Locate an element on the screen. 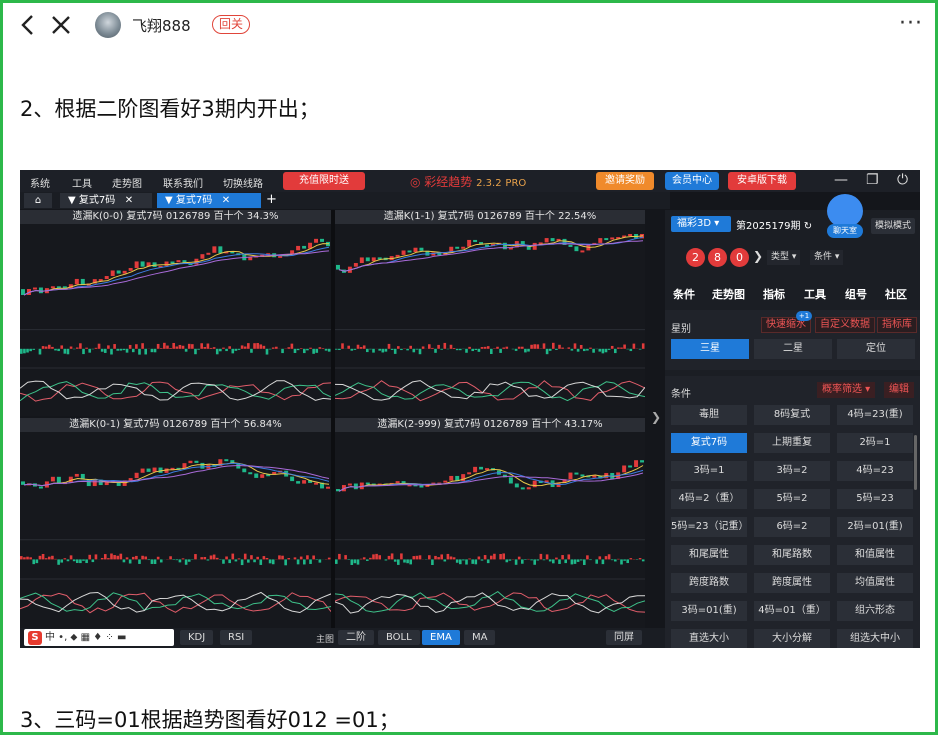  chart-panel-1-1: 遗漏K(1-1) 复式7码 0126789 百十个 22.54% is located at coordinates (490, 313).